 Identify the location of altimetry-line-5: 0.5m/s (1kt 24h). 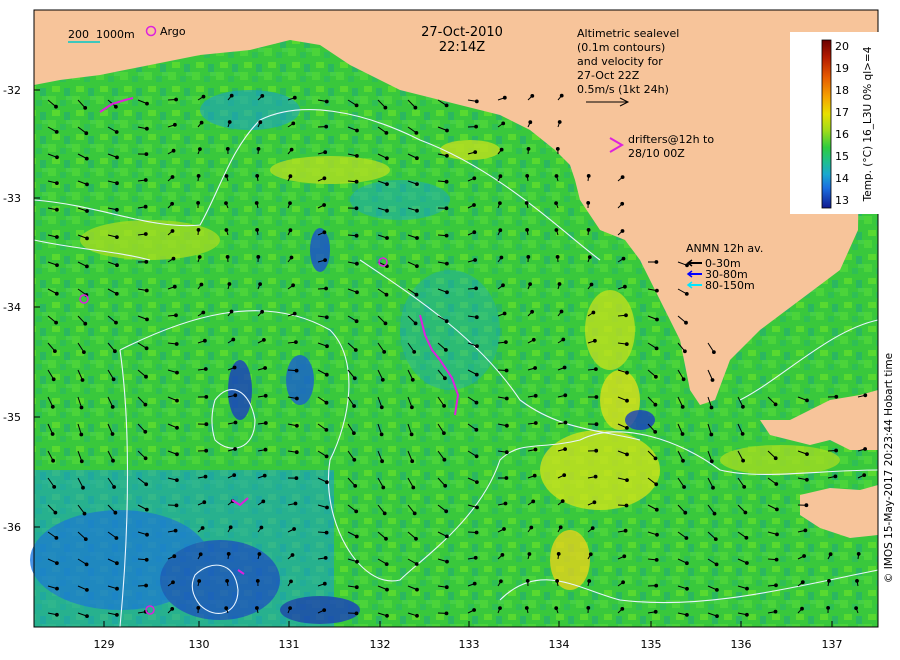
(623, 89).